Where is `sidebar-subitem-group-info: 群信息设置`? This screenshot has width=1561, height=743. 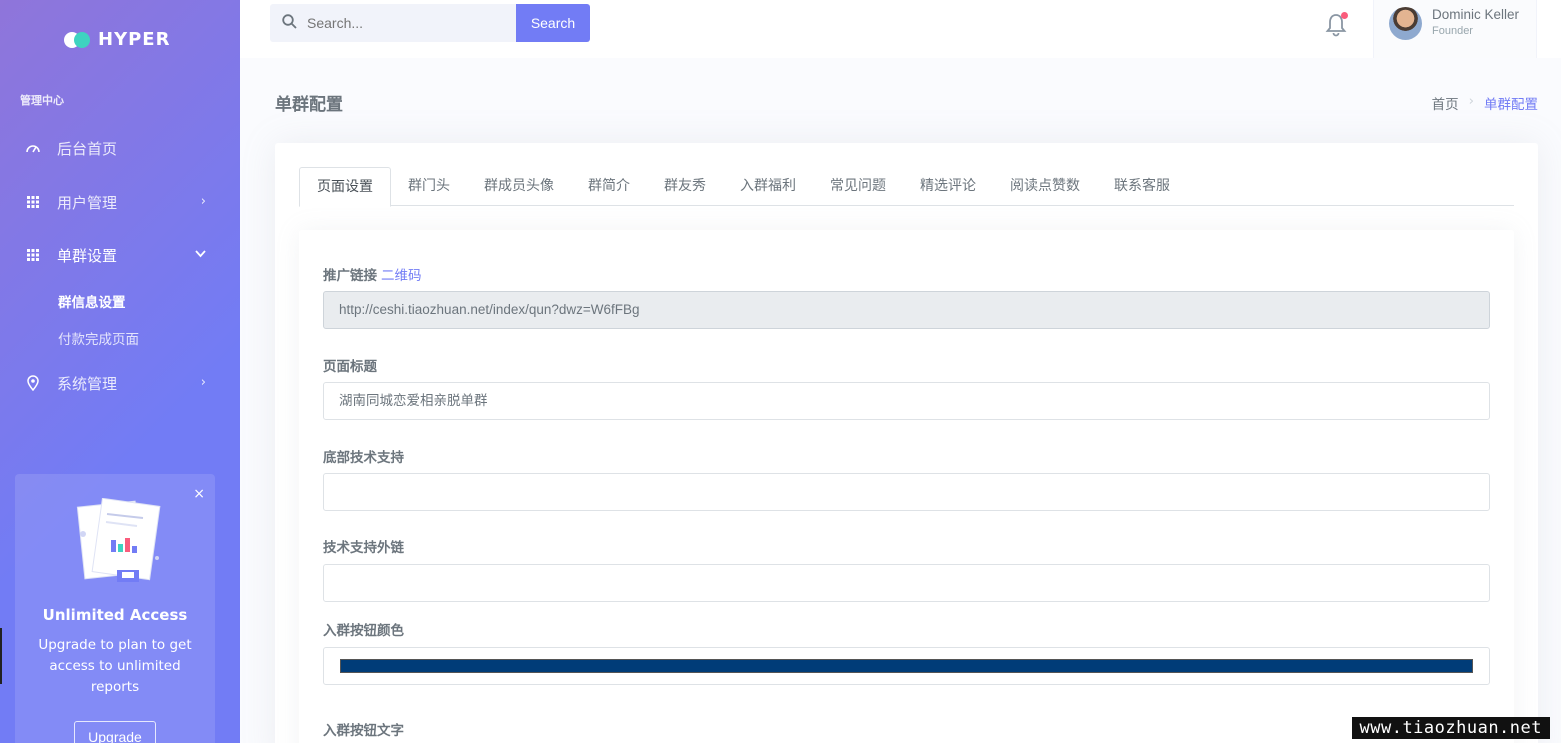
sidebar-subitem-group-info: 群信息设置 is located at coordinates (92, 301).